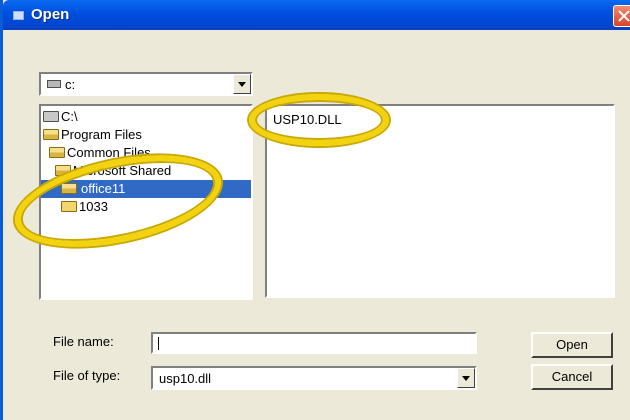 The height and width of the screenshot is (420, 630). I want to click on directory-label: Common Files, so click(109, 152).